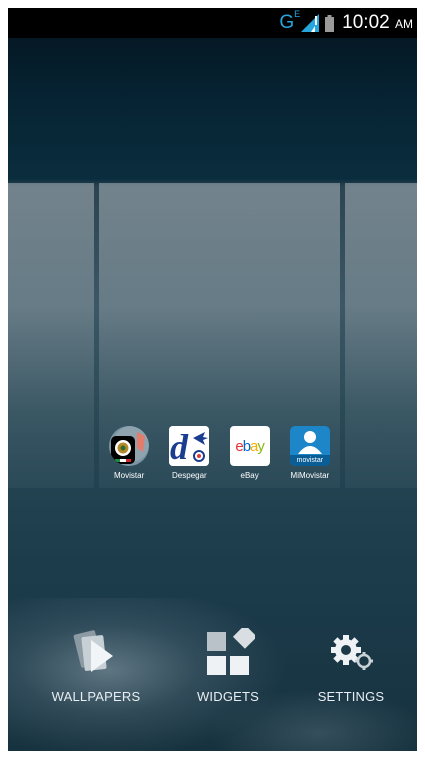 This screenshot has width=425, height=758. I want to click on battery-icon, so click(330, 23).